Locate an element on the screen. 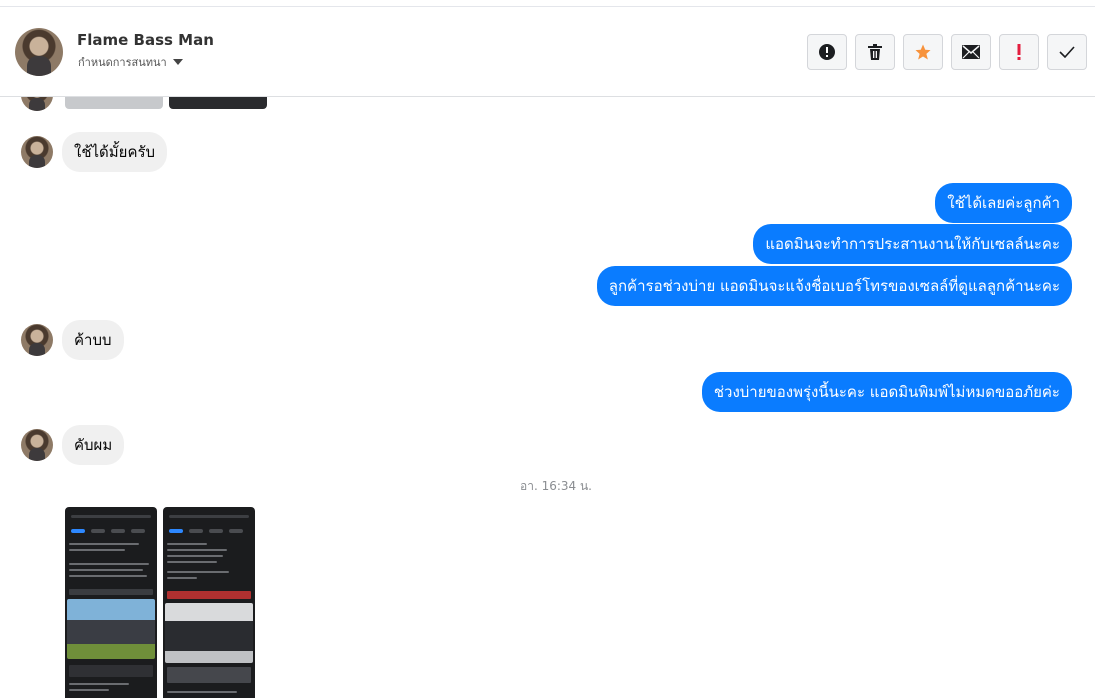 Image resolution: width=1095 pixels, height=698 pixels. report-button is located at coordinates (827, 52).